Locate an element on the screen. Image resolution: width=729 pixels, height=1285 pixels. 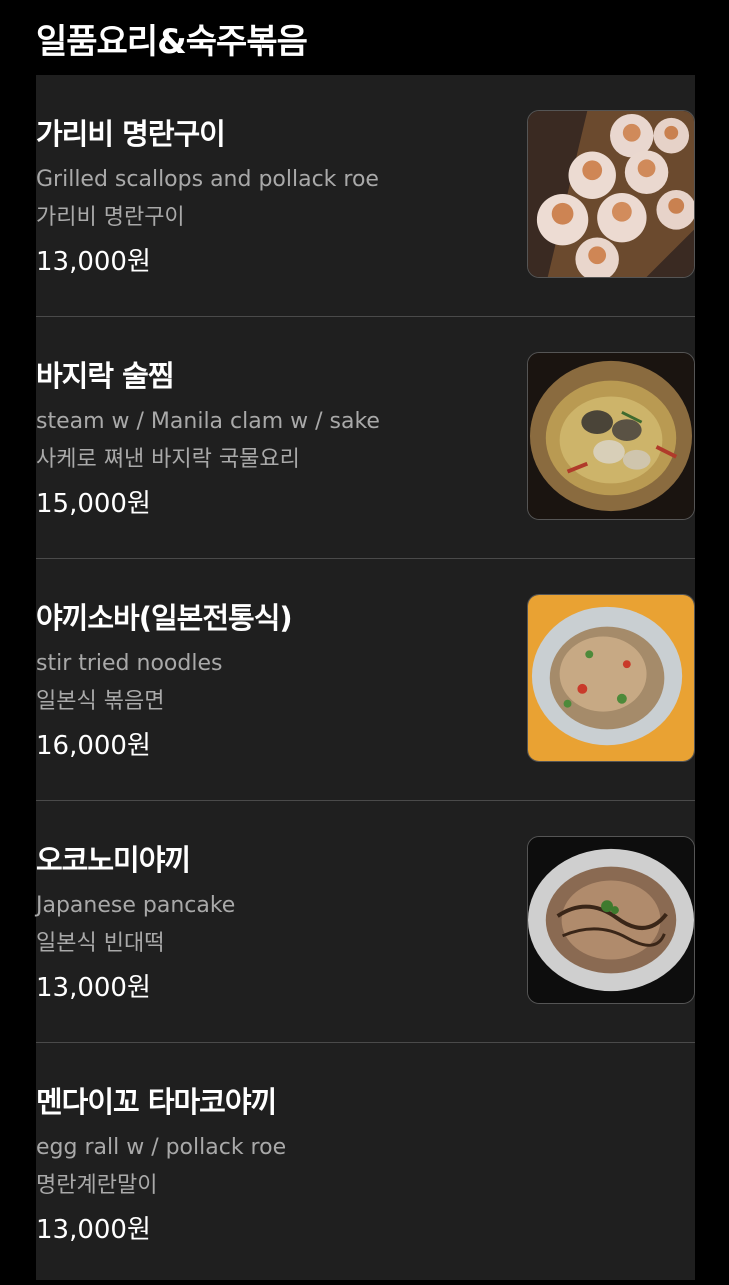
menu-item-name: 가리비 명란구이 is located at coordinates (131, 134).